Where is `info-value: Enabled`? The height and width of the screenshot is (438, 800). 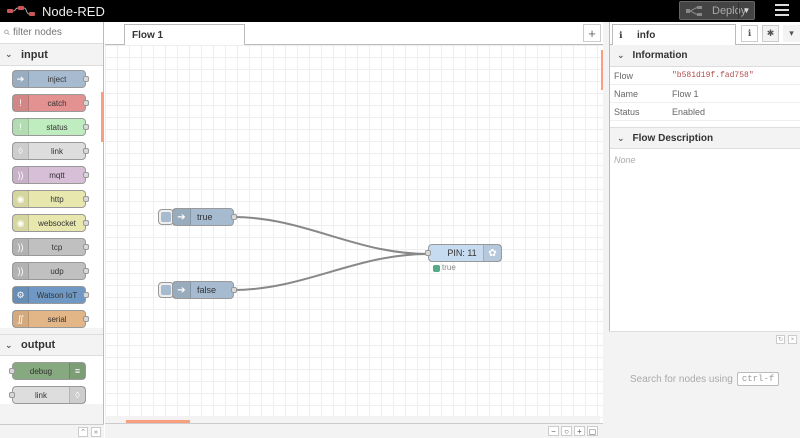 info-value: Enabled is located at coordinates (689, 111).